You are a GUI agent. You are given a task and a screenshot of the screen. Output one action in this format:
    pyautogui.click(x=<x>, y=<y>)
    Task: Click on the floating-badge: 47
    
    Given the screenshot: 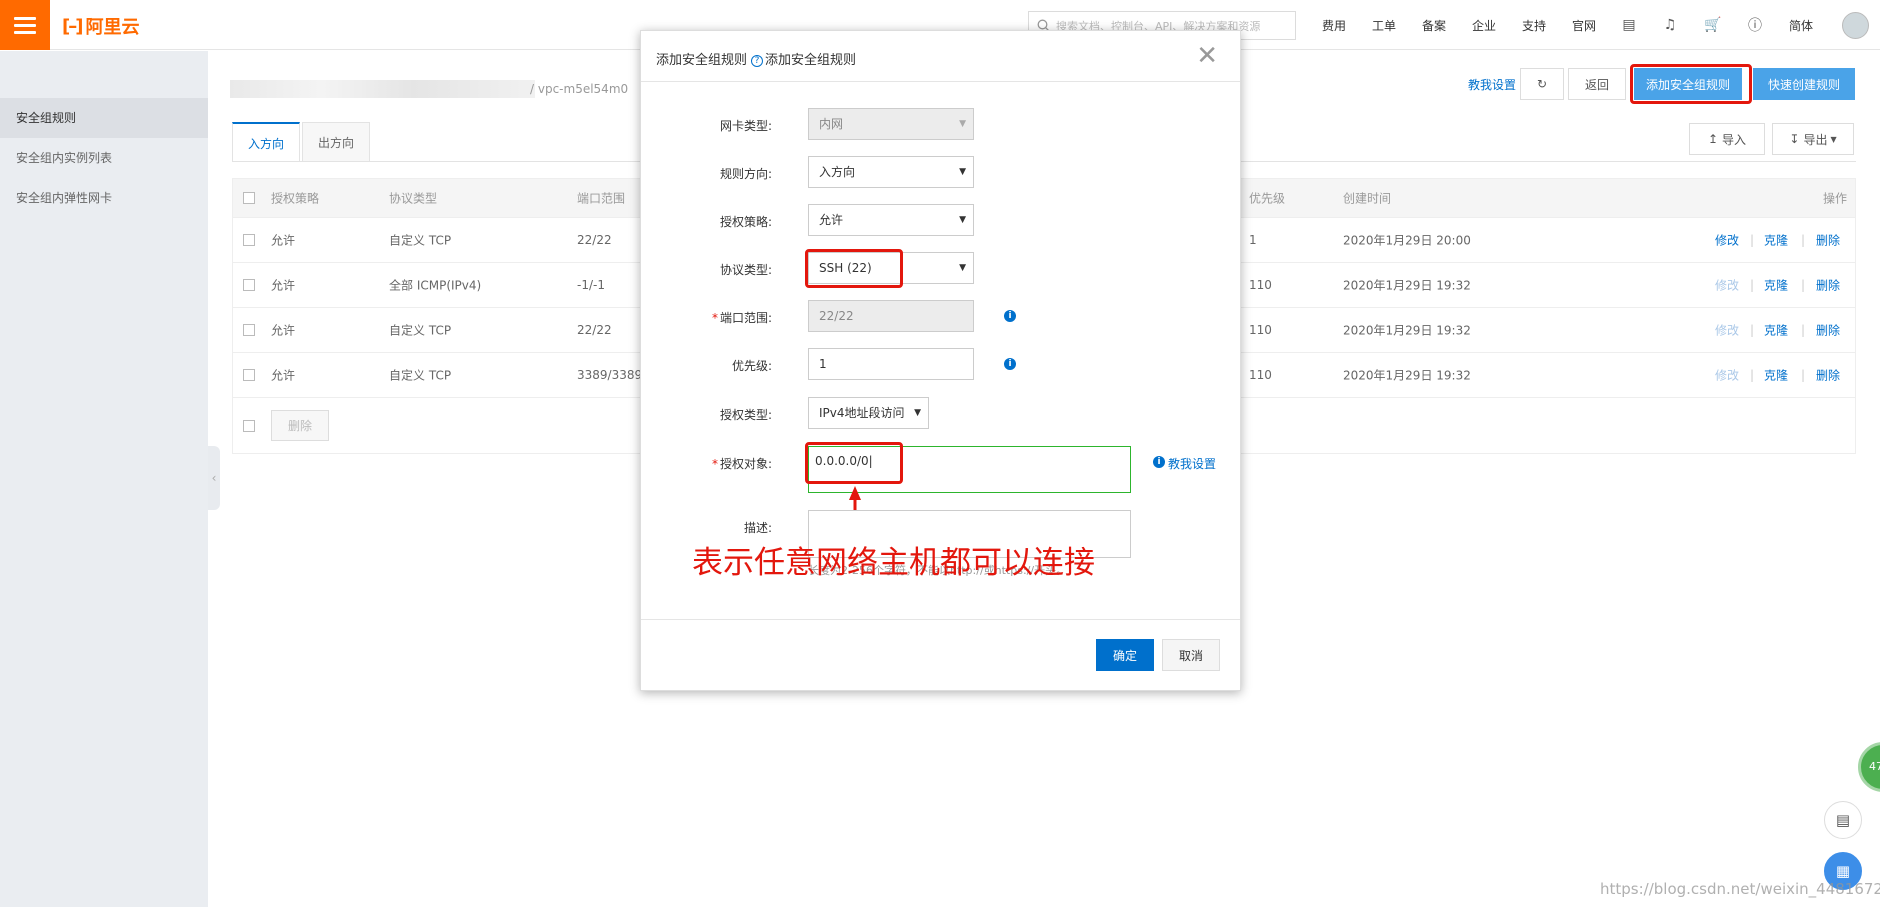 What is the action you would take?
    pyautogui.click(x=1869, y=767)
    